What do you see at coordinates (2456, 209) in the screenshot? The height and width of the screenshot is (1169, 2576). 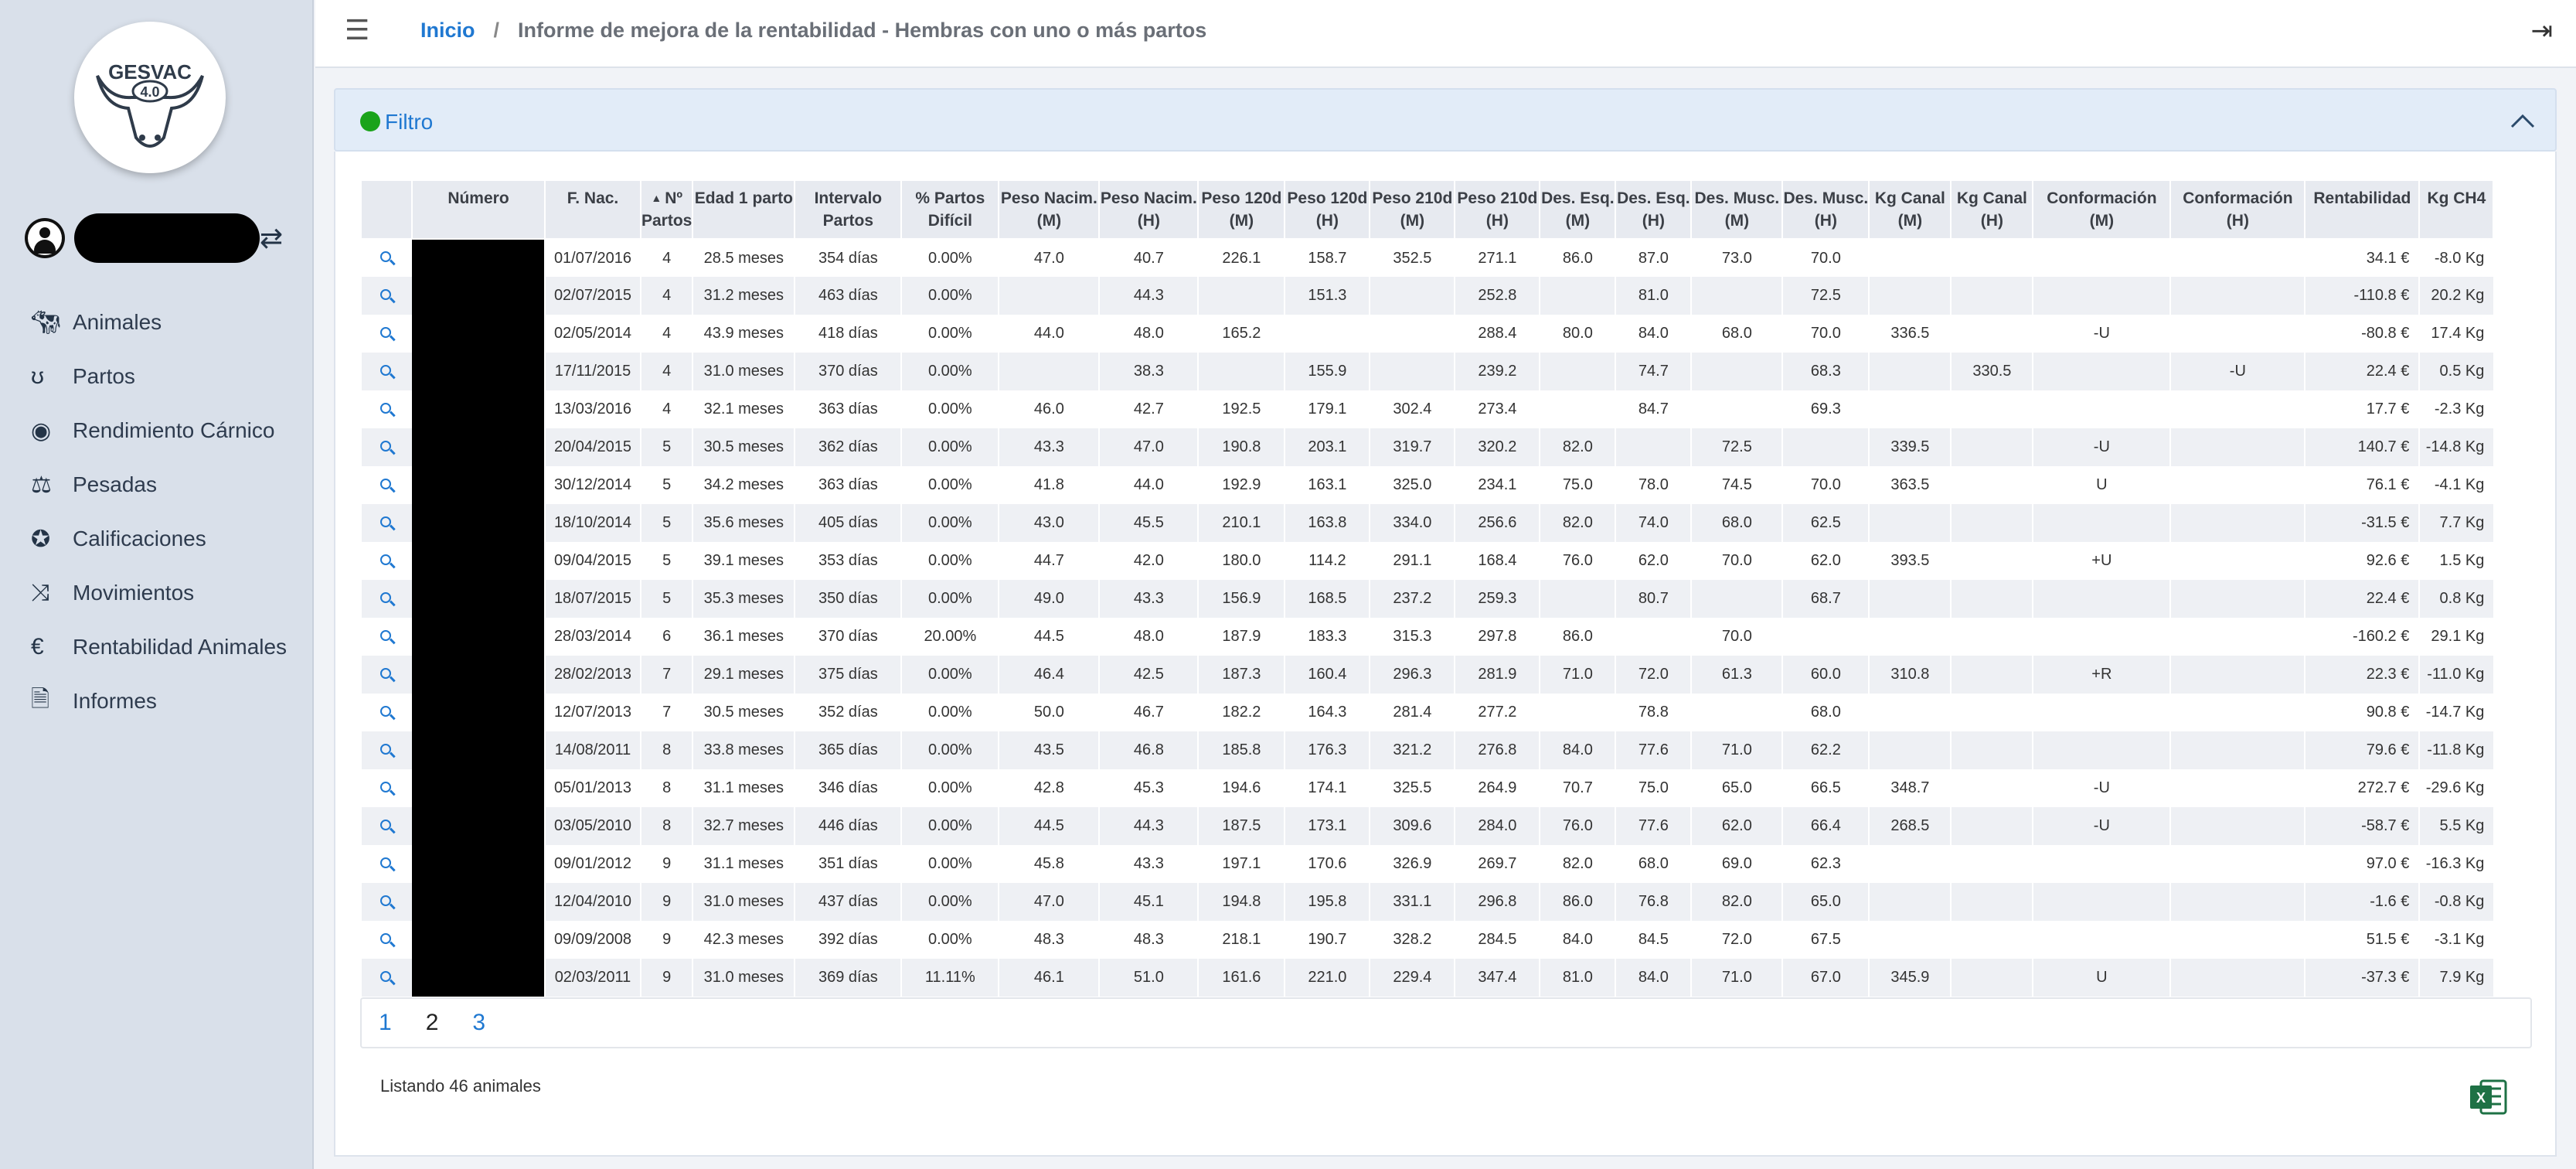 I see `column-header-ch4: Kg CH4` at bounding box center [2456, 209].